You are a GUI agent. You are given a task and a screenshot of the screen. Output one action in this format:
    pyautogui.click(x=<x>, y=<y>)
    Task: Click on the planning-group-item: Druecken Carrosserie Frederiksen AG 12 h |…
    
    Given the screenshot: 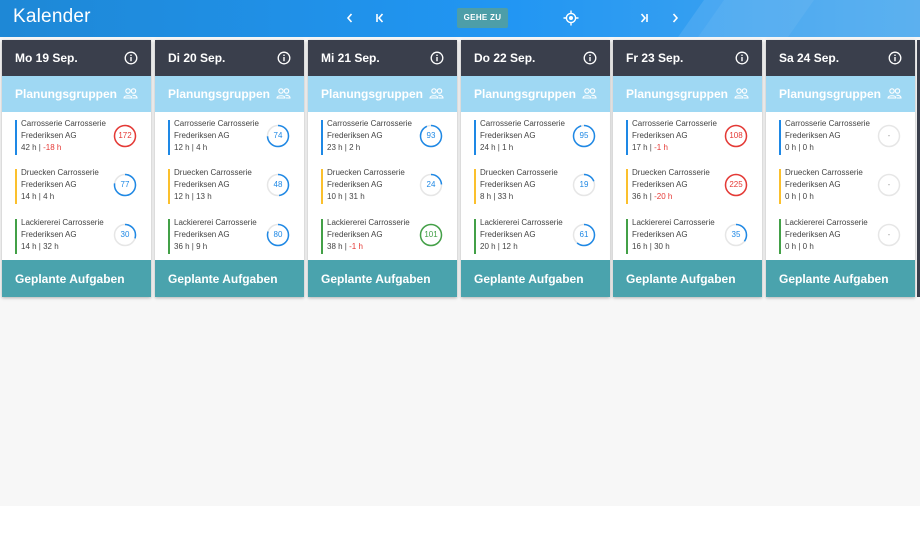 What is the action you would take?
    pyautogui.click(x=231, y=186)
    